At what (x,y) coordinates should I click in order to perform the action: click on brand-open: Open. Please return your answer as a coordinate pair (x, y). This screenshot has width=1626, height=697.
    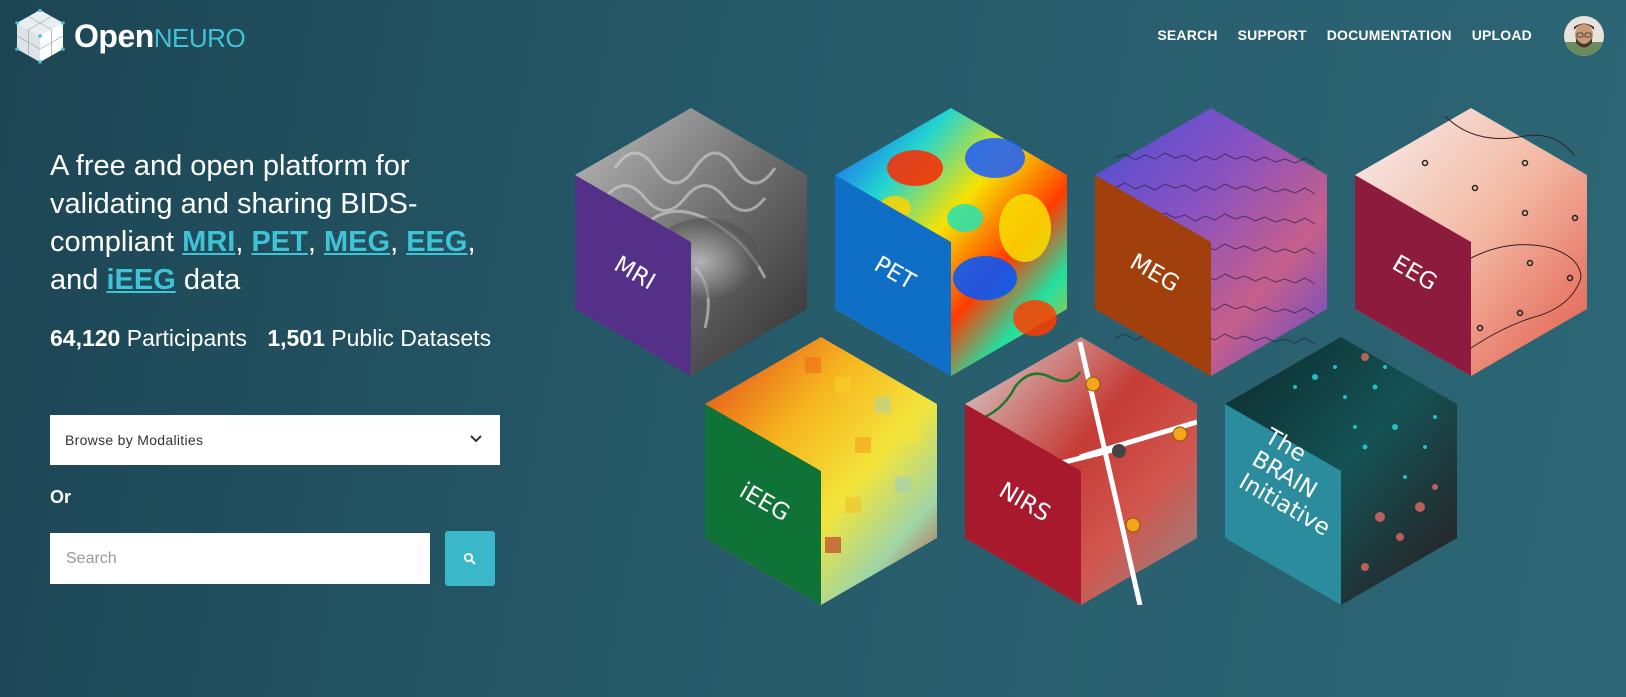
    Looking at the image, I should click on (114, 36).